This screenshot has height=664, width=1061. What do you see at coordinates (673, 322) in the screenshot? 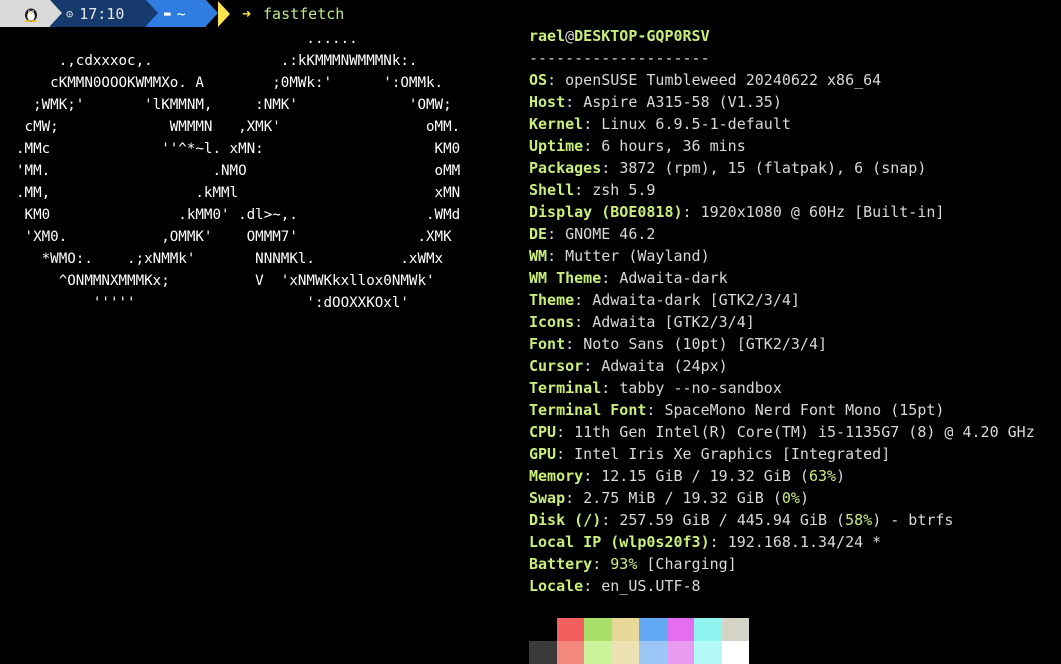
I see `info-value: Adwaita [GTK2/3/4]` at bounding box center [673, 322].